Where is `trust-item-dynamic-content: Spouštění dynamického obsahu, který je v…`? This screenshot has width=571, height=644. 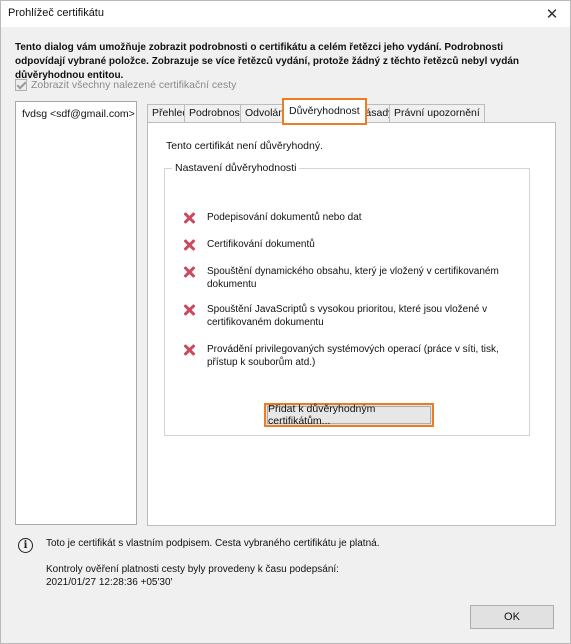 trust-item-dynamic-content: Spouštění dynamického obsahu, který je v… is located at coordinates (348, 278).